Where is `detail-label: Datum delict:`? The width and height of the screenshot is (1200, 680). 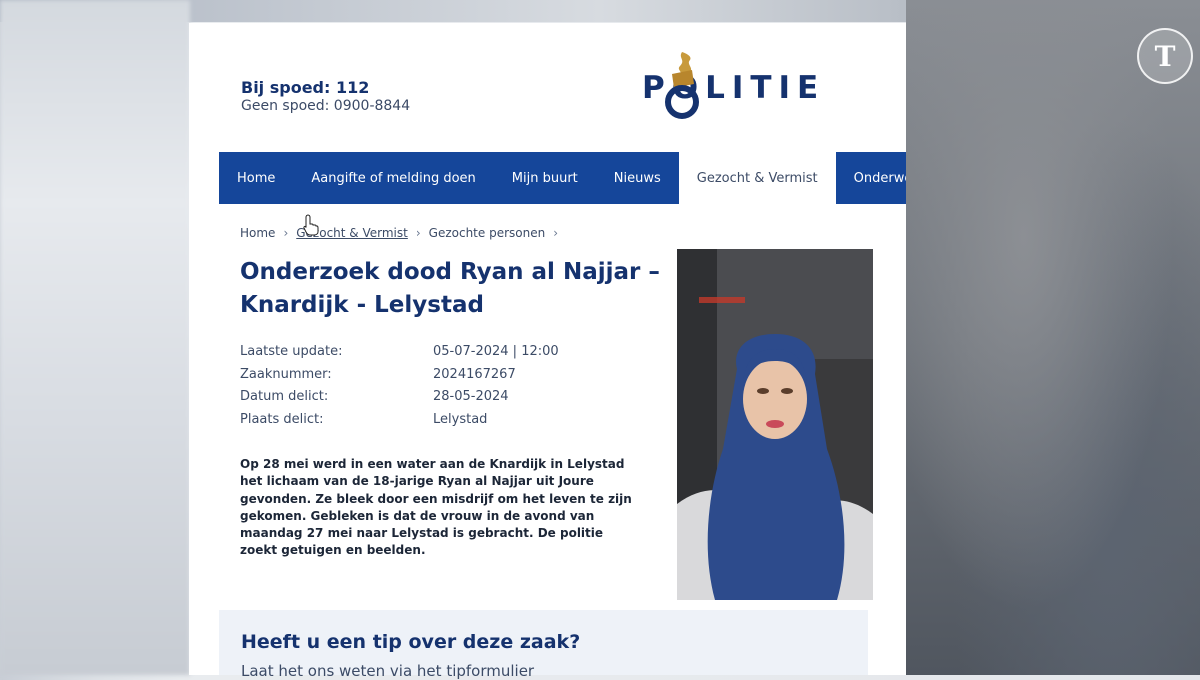
detail-label: Datum delict: is located at coordinates (284, 397).